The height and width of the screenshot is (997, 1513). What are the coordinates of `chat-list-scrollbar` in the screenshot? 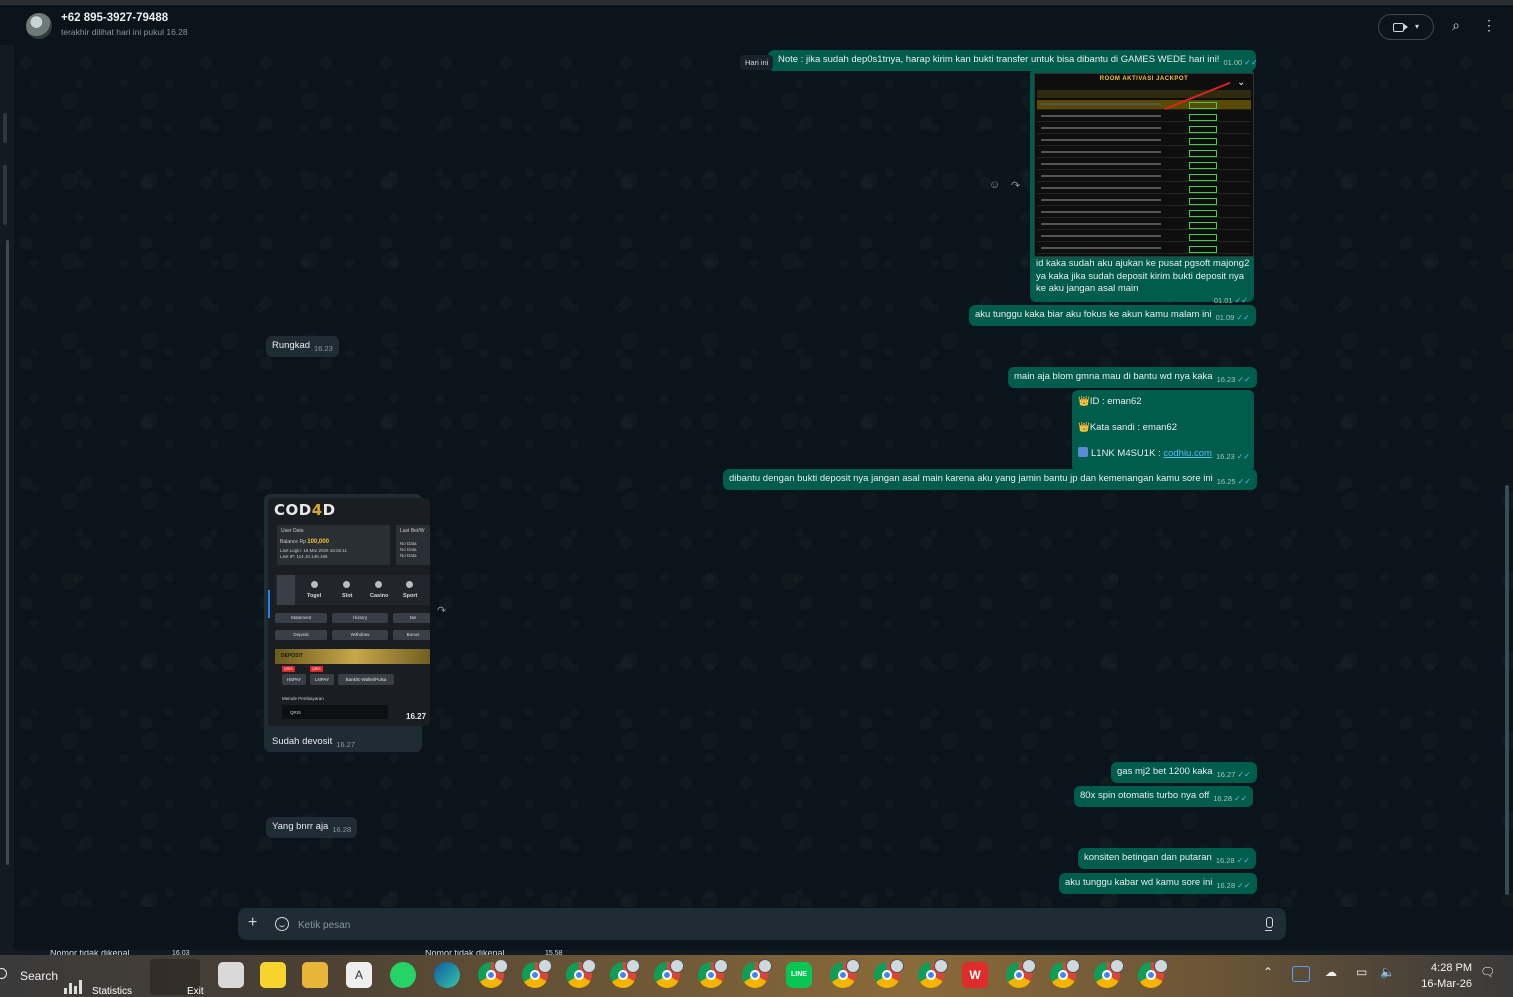 It's located at (7, 552).